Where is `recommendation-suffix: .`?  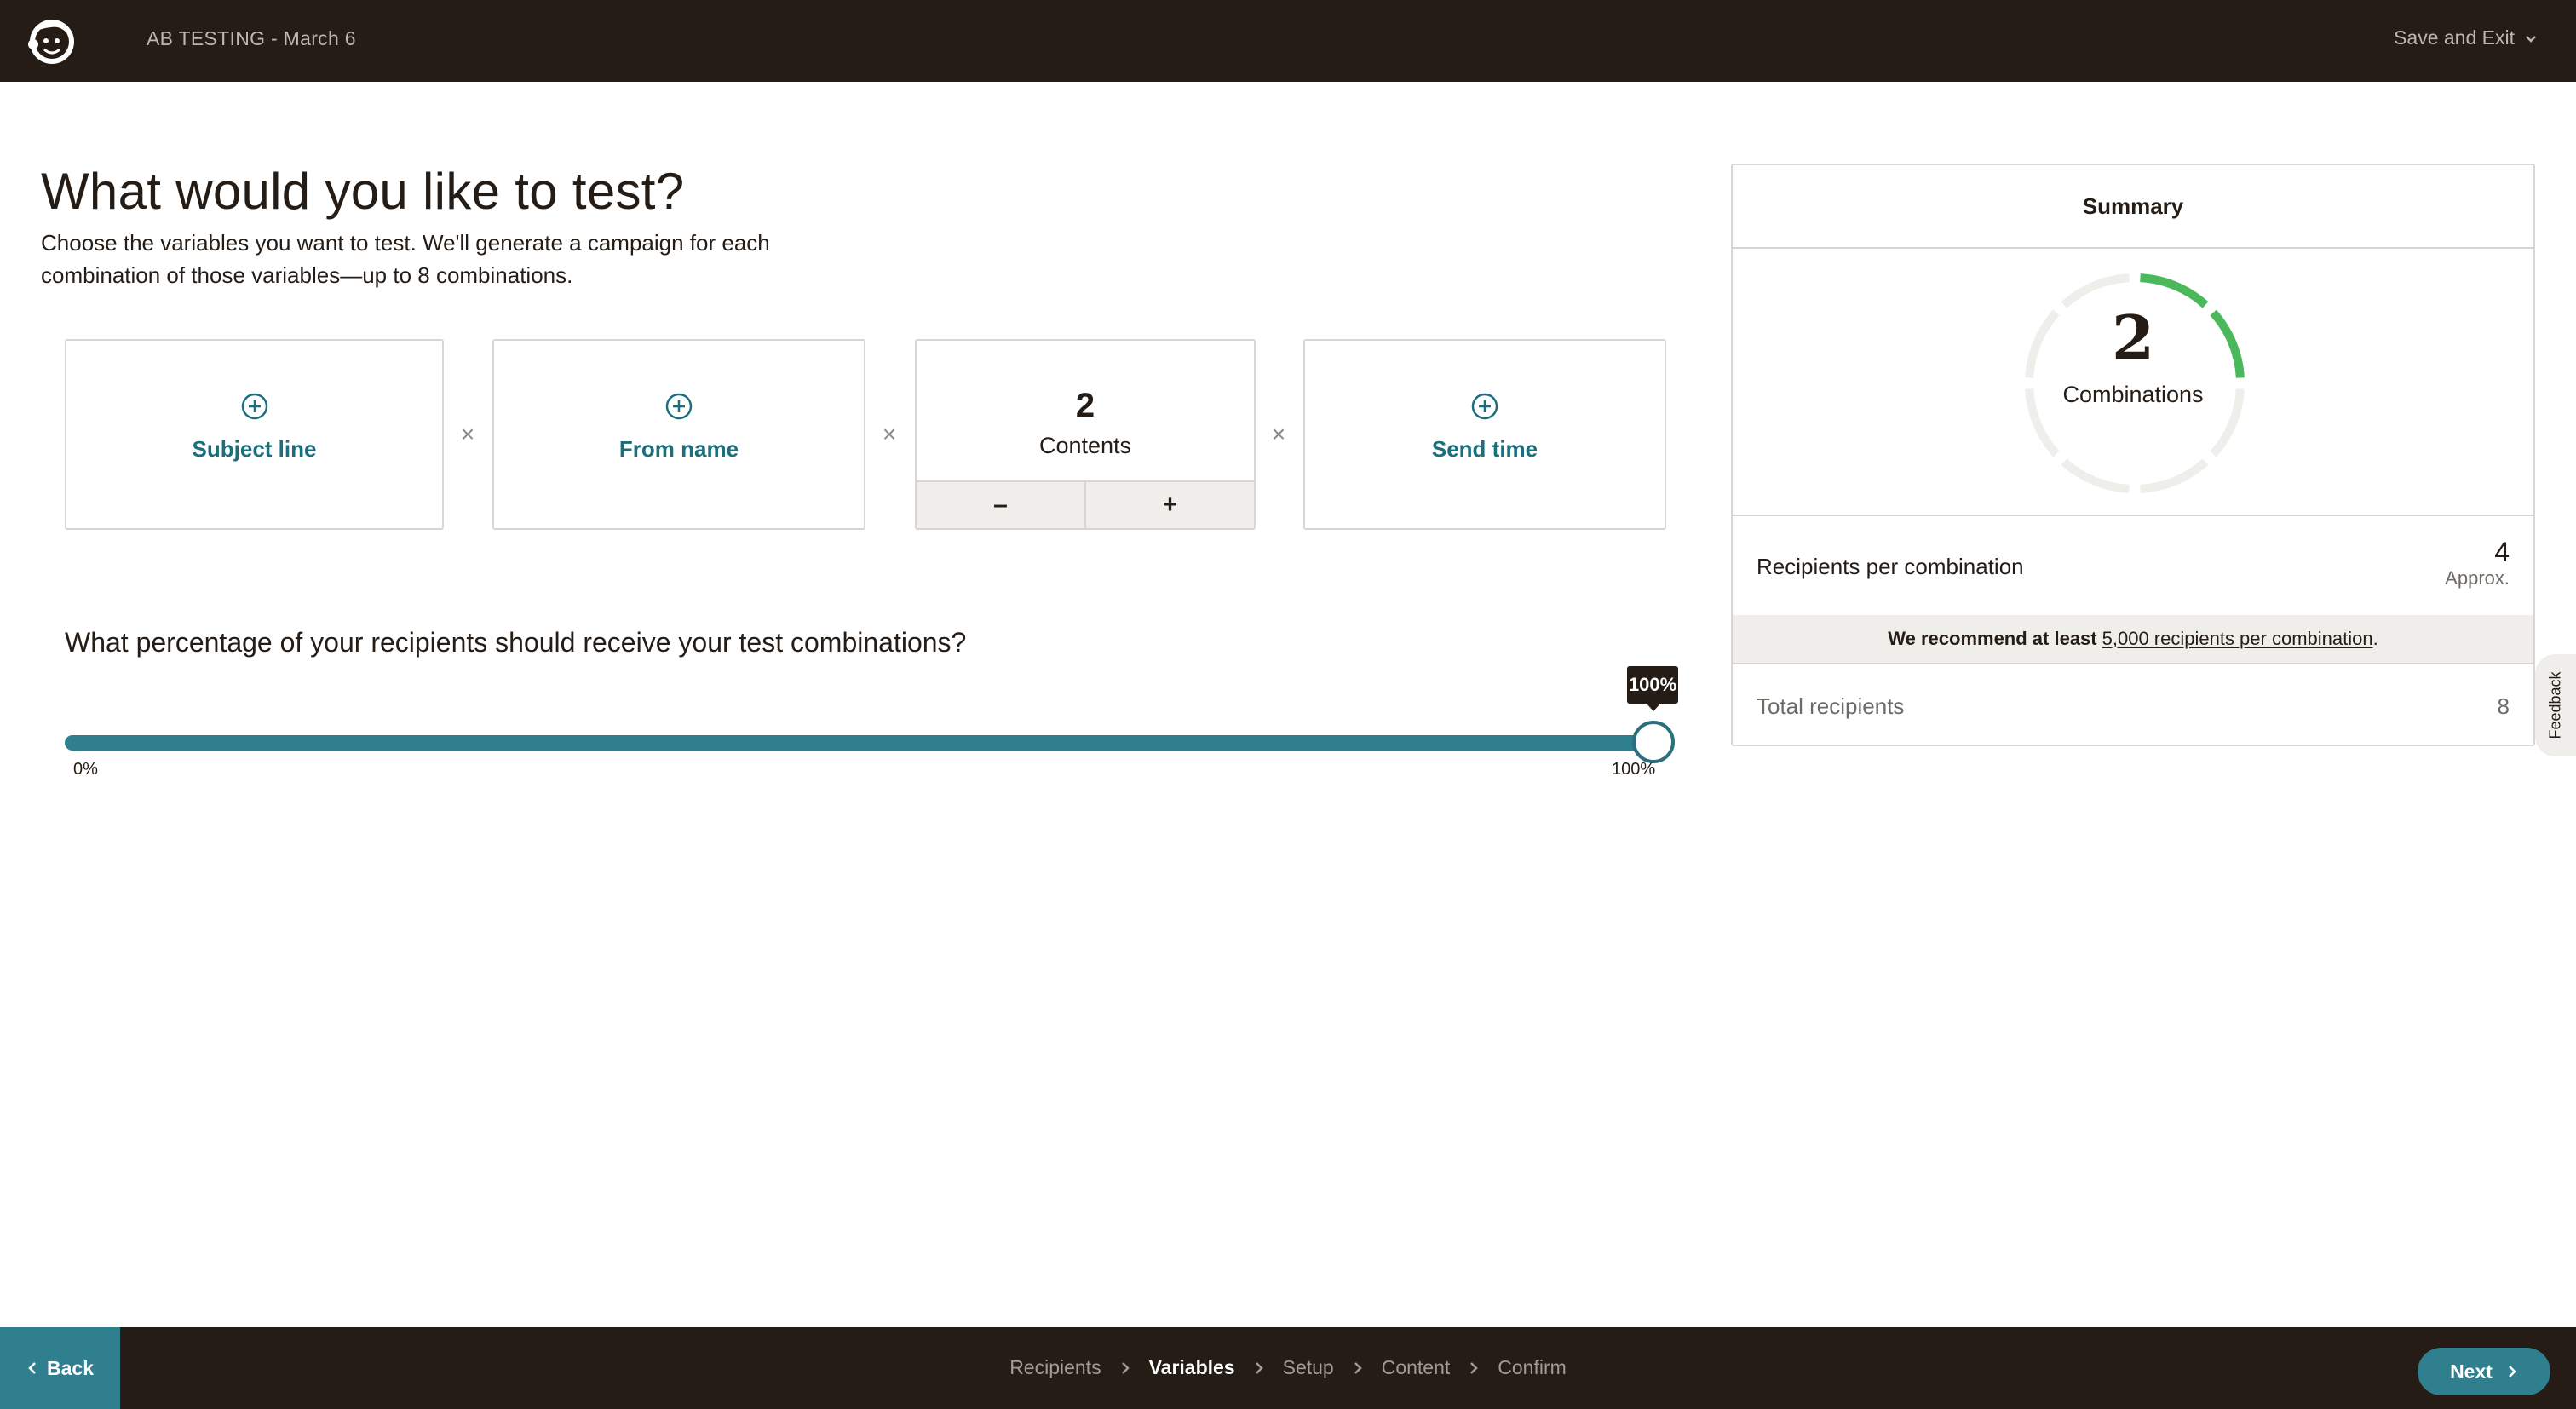
recommendation-suffix: . is located at coordinates (2375, 638).